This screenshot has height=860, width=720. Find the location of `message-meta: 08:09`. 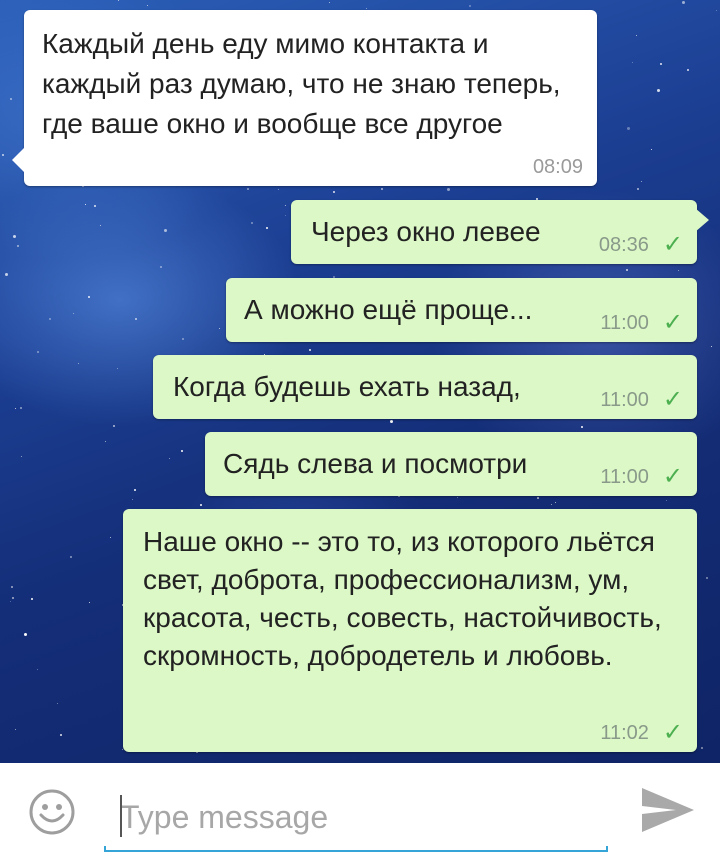

message-meta: 08:09 is located at coordinates (558, 167).